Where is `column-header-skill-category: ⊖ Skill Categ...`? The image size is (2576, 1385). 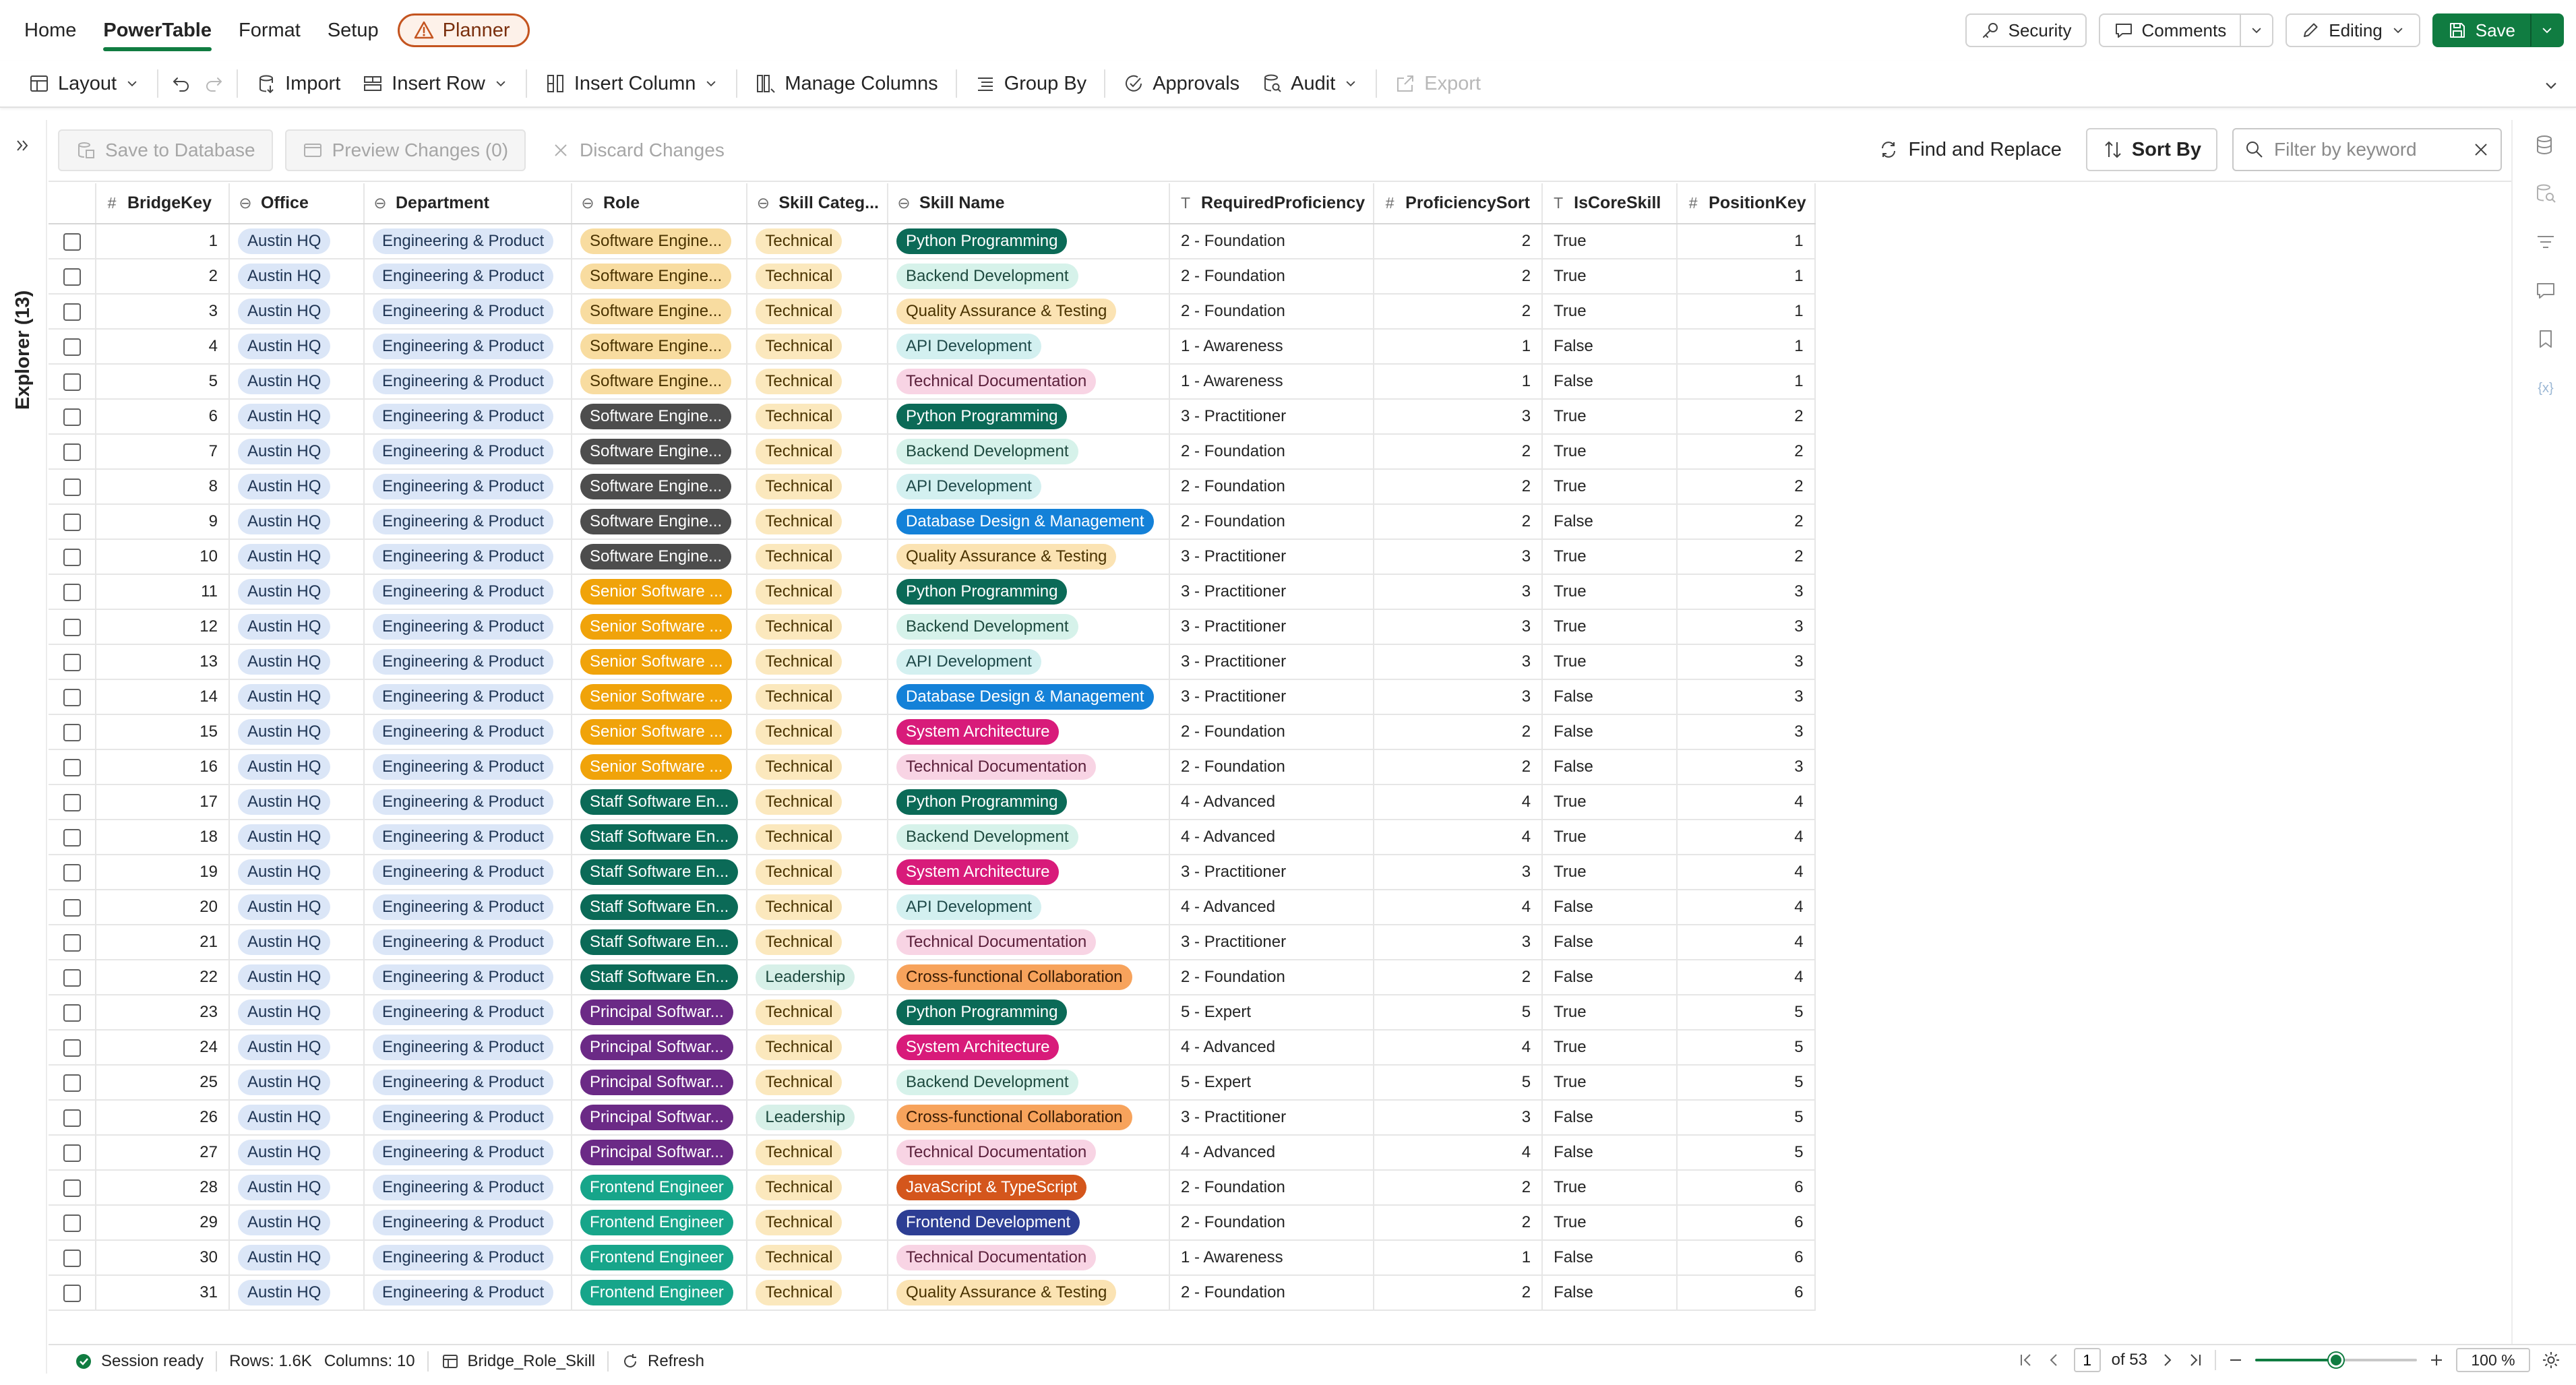
column-header-skill-category: ⊖ Skill Categ... is located at coordinates (818, 203).